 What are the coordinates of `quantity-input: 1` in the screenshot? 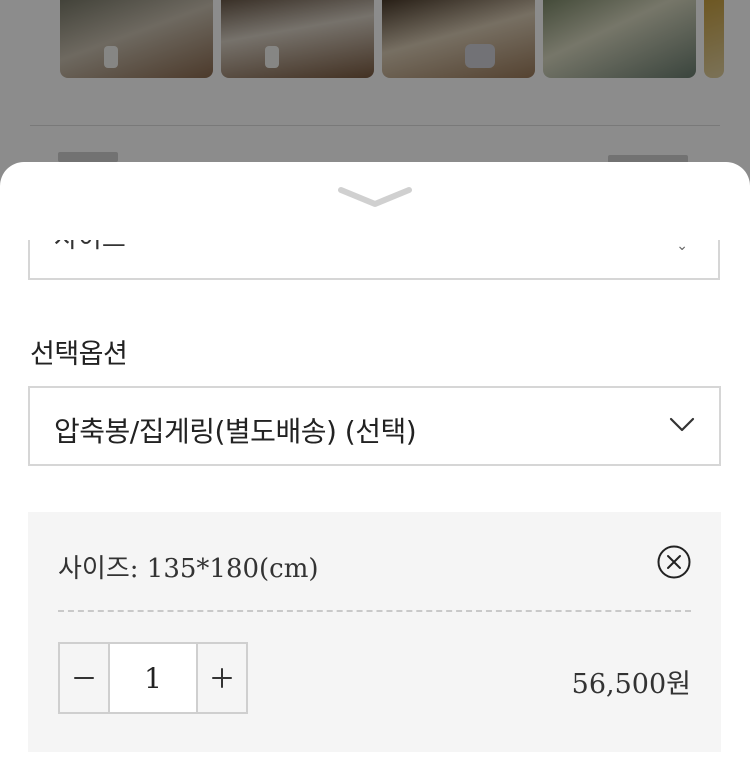 It's located at (153, 678).